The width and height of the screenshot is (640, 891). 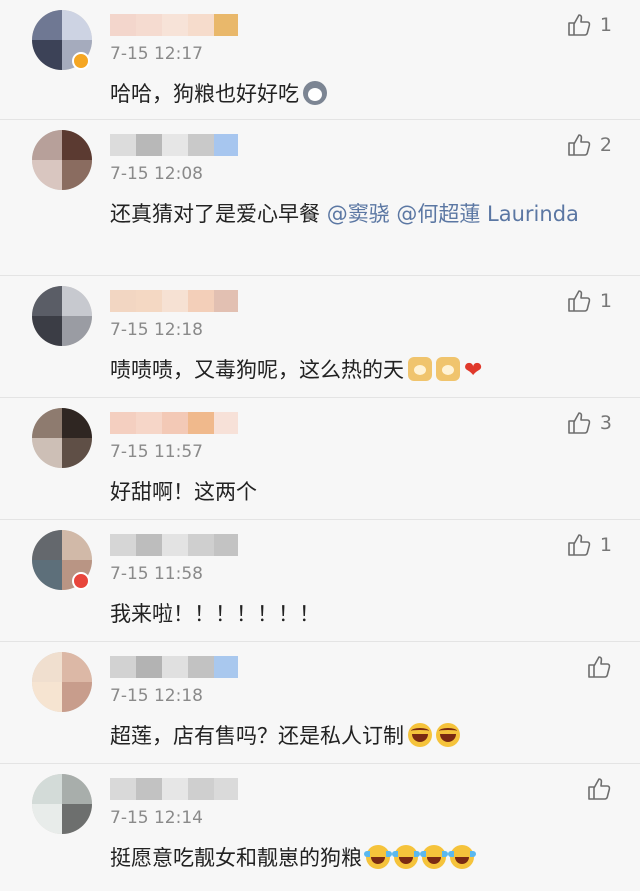 I want to click on comment-time: 7-15 12:17, so click(x=156, y=54).